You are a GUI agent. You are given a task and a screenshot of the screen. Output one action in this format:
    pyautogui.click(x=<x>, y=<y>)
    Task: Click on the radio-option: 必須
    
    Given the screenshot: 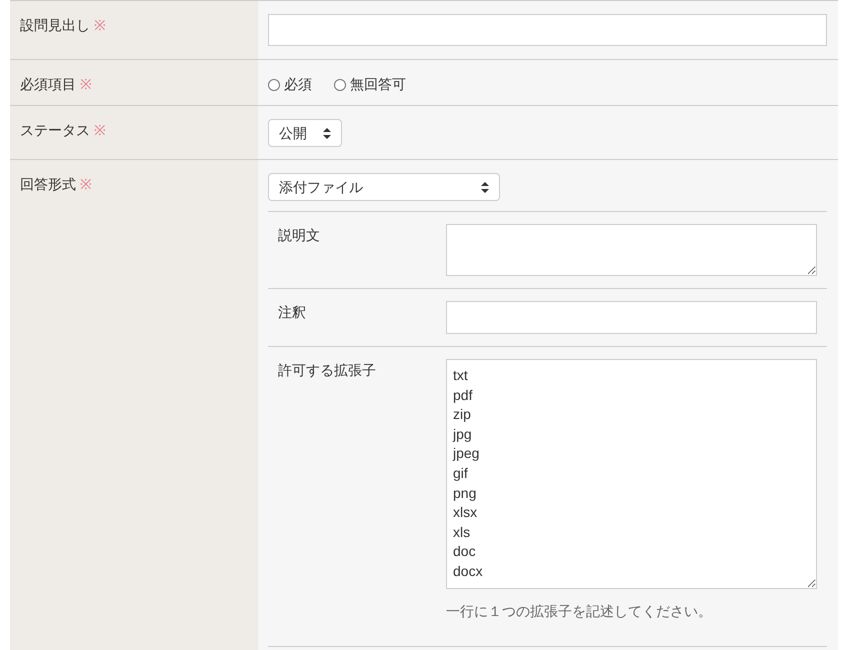 What is the action you would take?
    pyautogui.click(x=290, y=84)
    